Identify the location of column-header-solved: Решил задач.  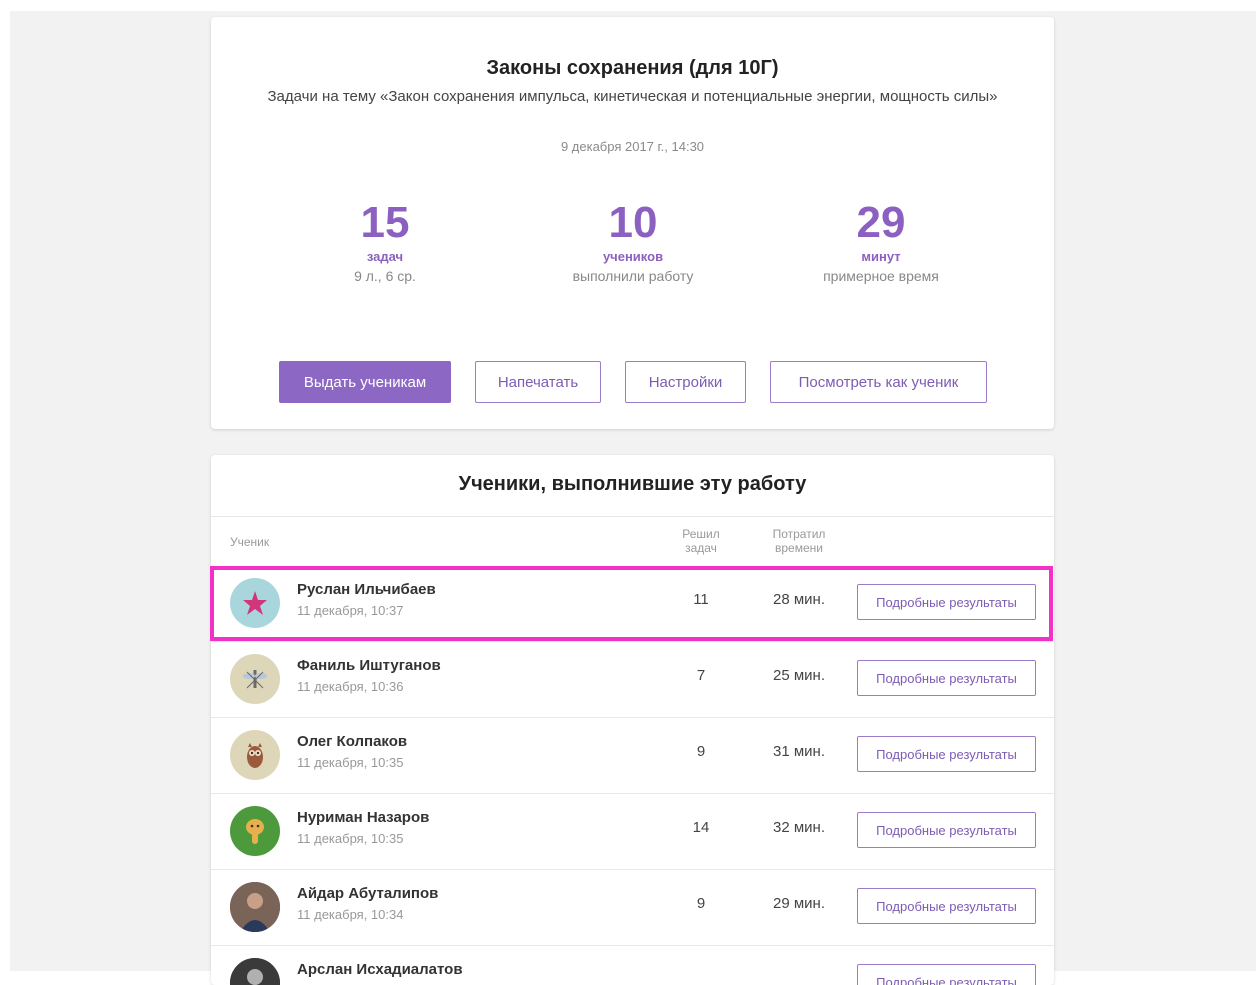
(701, 541).